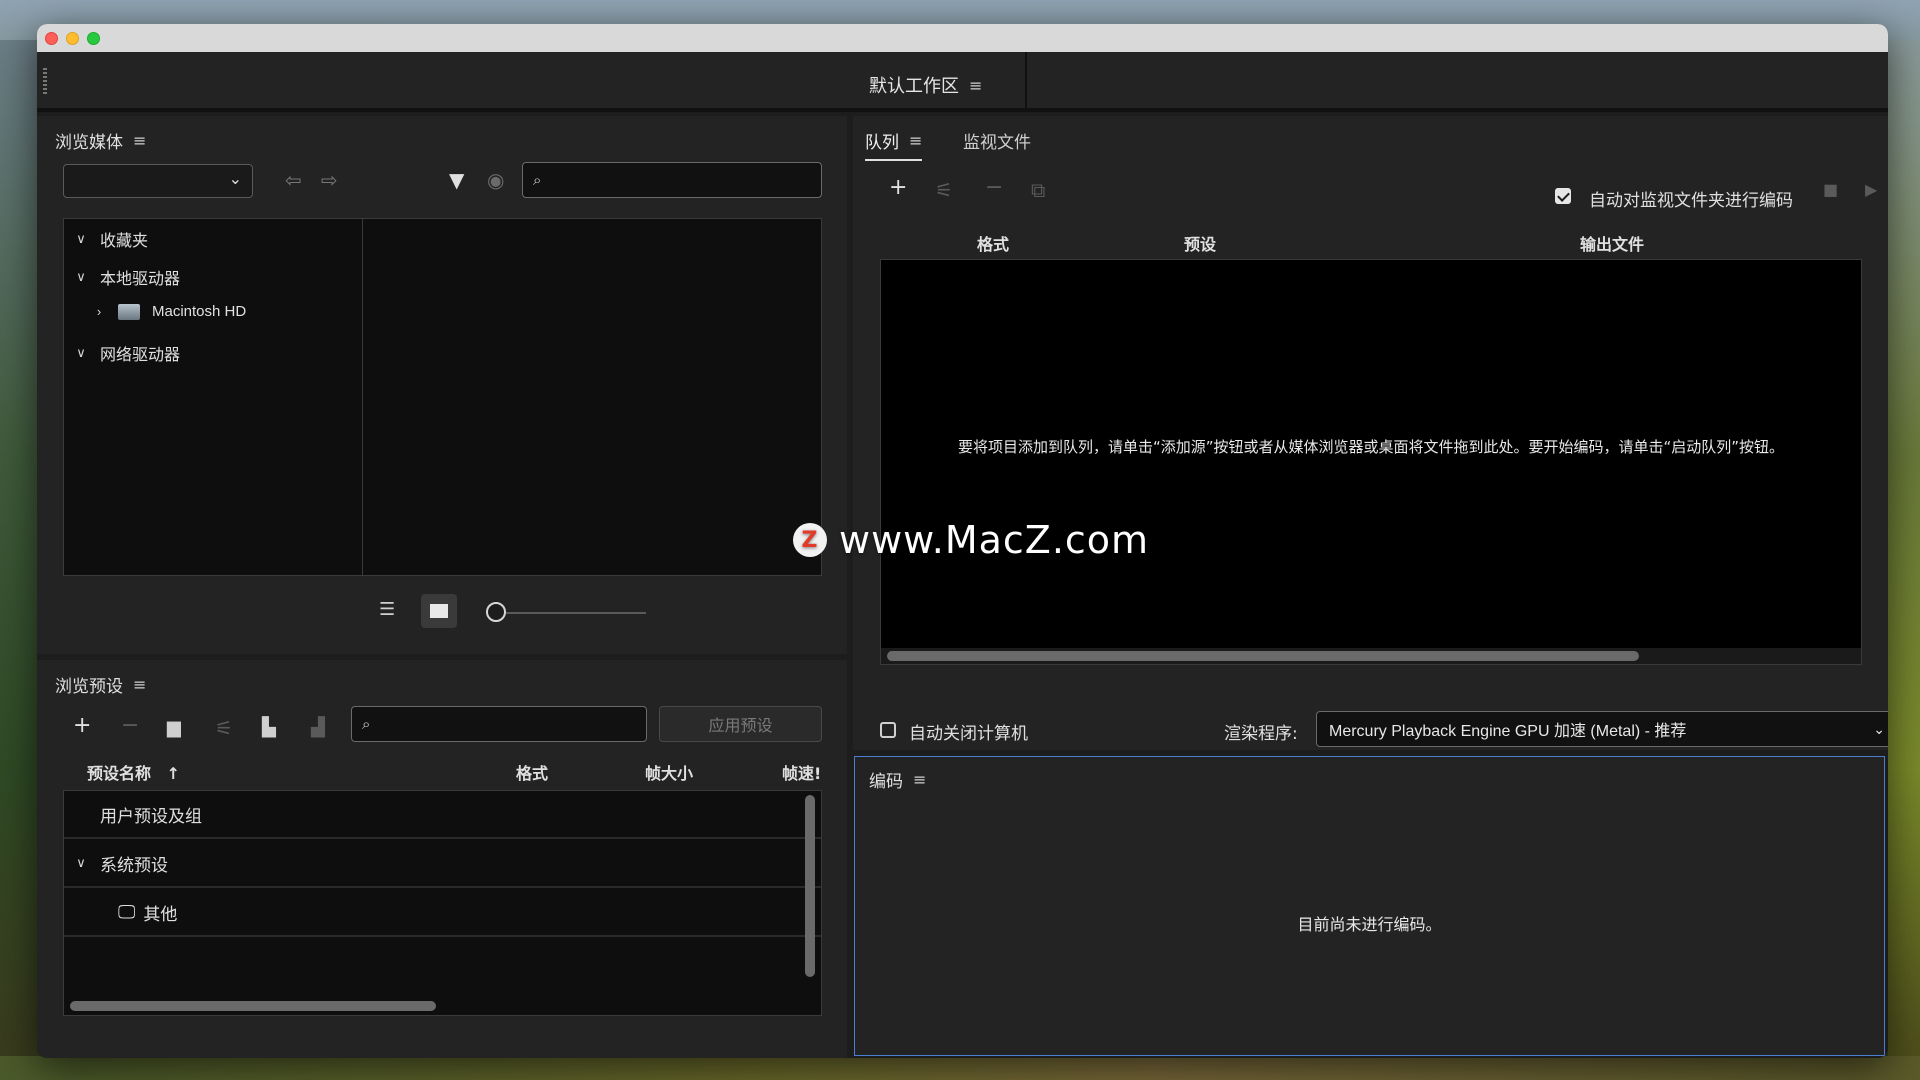 This screenshot has width=1920, height=1080. Describe the element at coordinates (960, 1068) in the screenshot. I see `desktop-background-bottom` at that location.